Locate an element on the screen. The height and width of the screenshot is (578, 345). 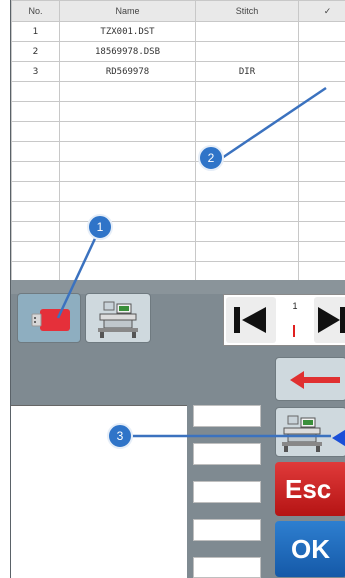
send-to-machine-button is located at coordinates (310, 432).